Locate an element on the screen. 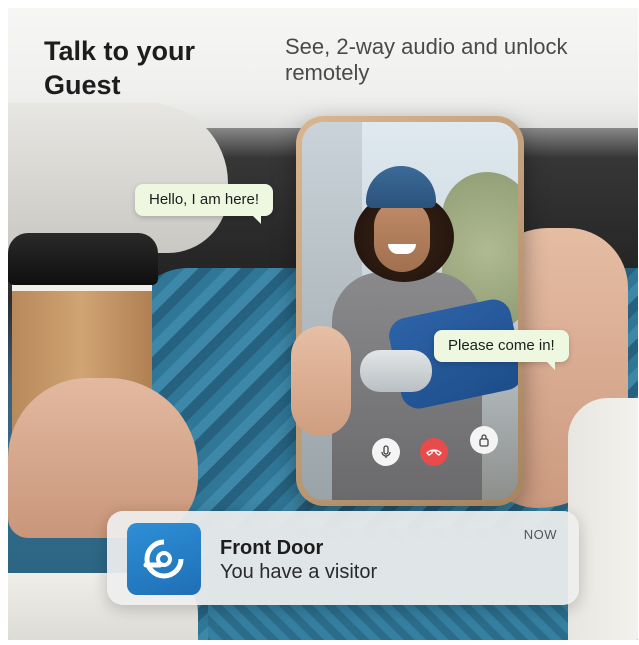 The image size is (639, 645). right-sweater-cuff is located at coordinates (603, 519).